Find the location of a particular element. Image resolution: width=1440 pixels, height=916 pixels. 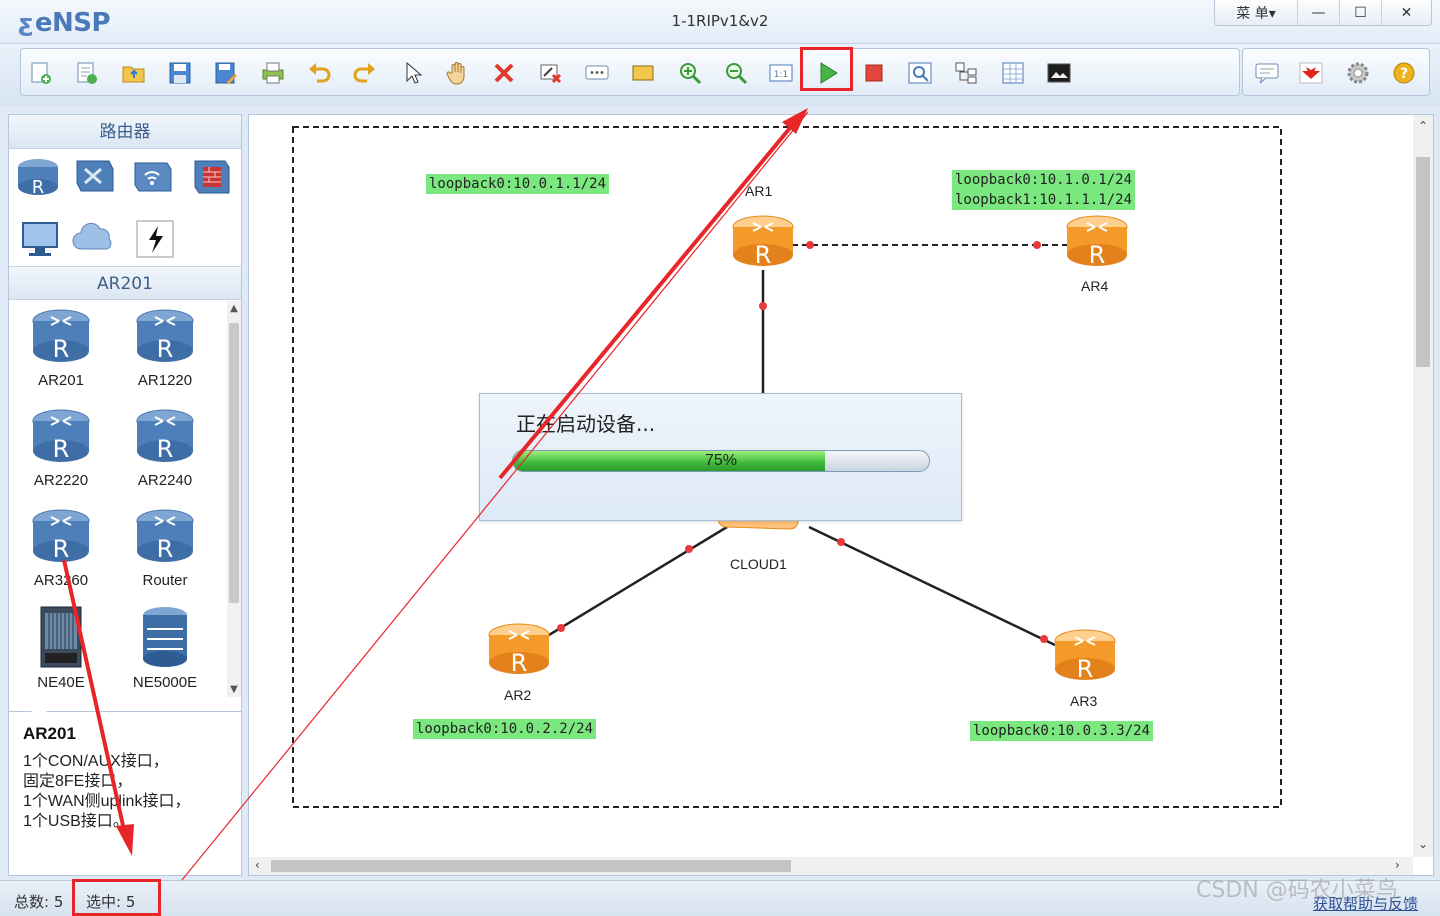

zoom-out-icon is located at coordinates (736, 73).